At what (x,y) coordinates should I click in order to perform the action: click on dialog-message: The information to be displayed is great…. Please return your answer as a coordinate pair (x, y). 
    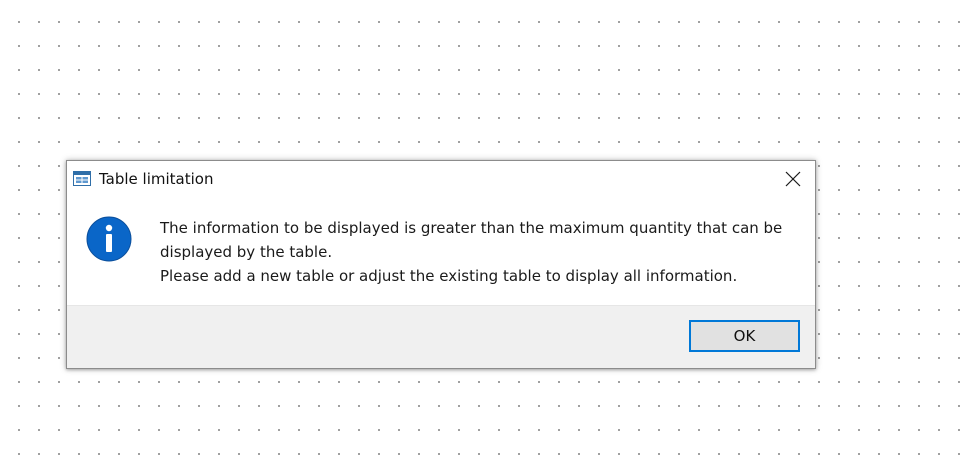
    Looking at the image, I should click on (480, 252).